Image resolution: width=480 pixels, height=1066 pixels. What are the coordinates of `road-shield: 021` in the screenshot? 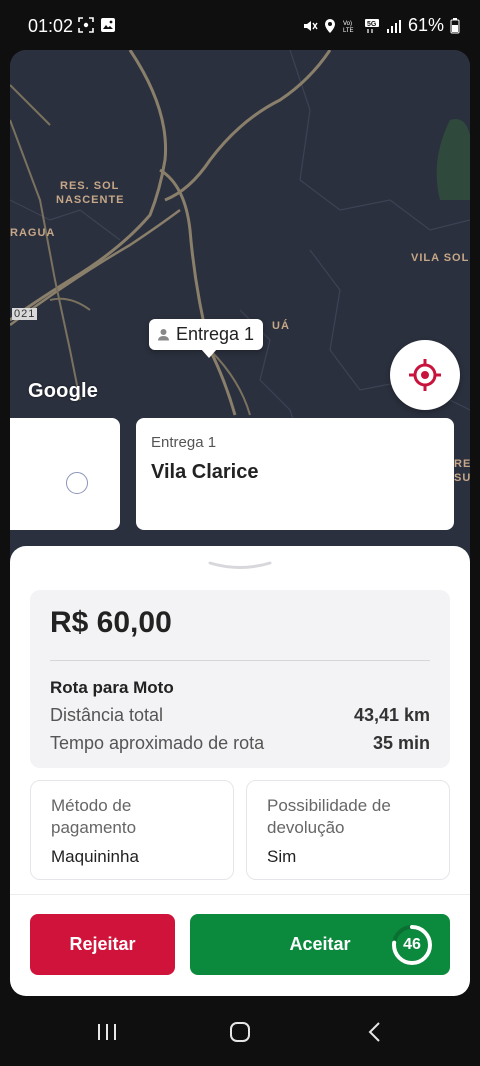 It's located at (25, 314).